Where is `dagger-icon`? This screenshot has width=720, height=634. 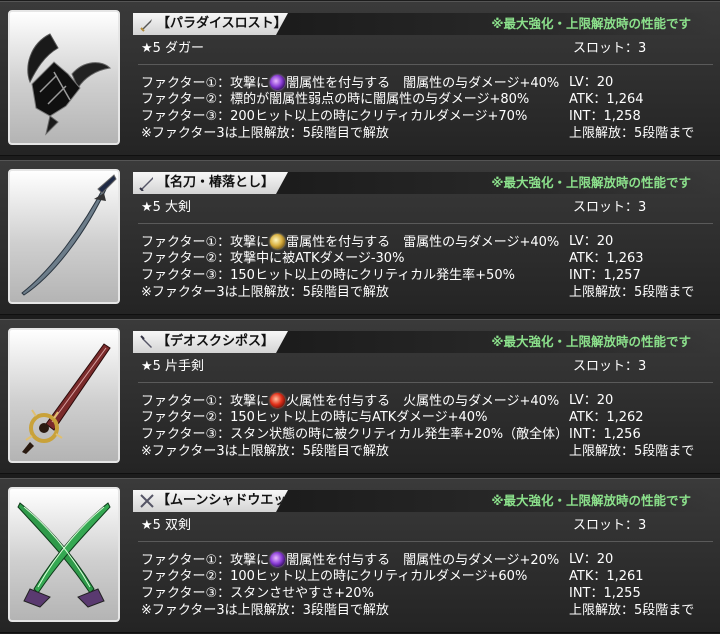
dagger-icon is located at coordinates (147, 24).